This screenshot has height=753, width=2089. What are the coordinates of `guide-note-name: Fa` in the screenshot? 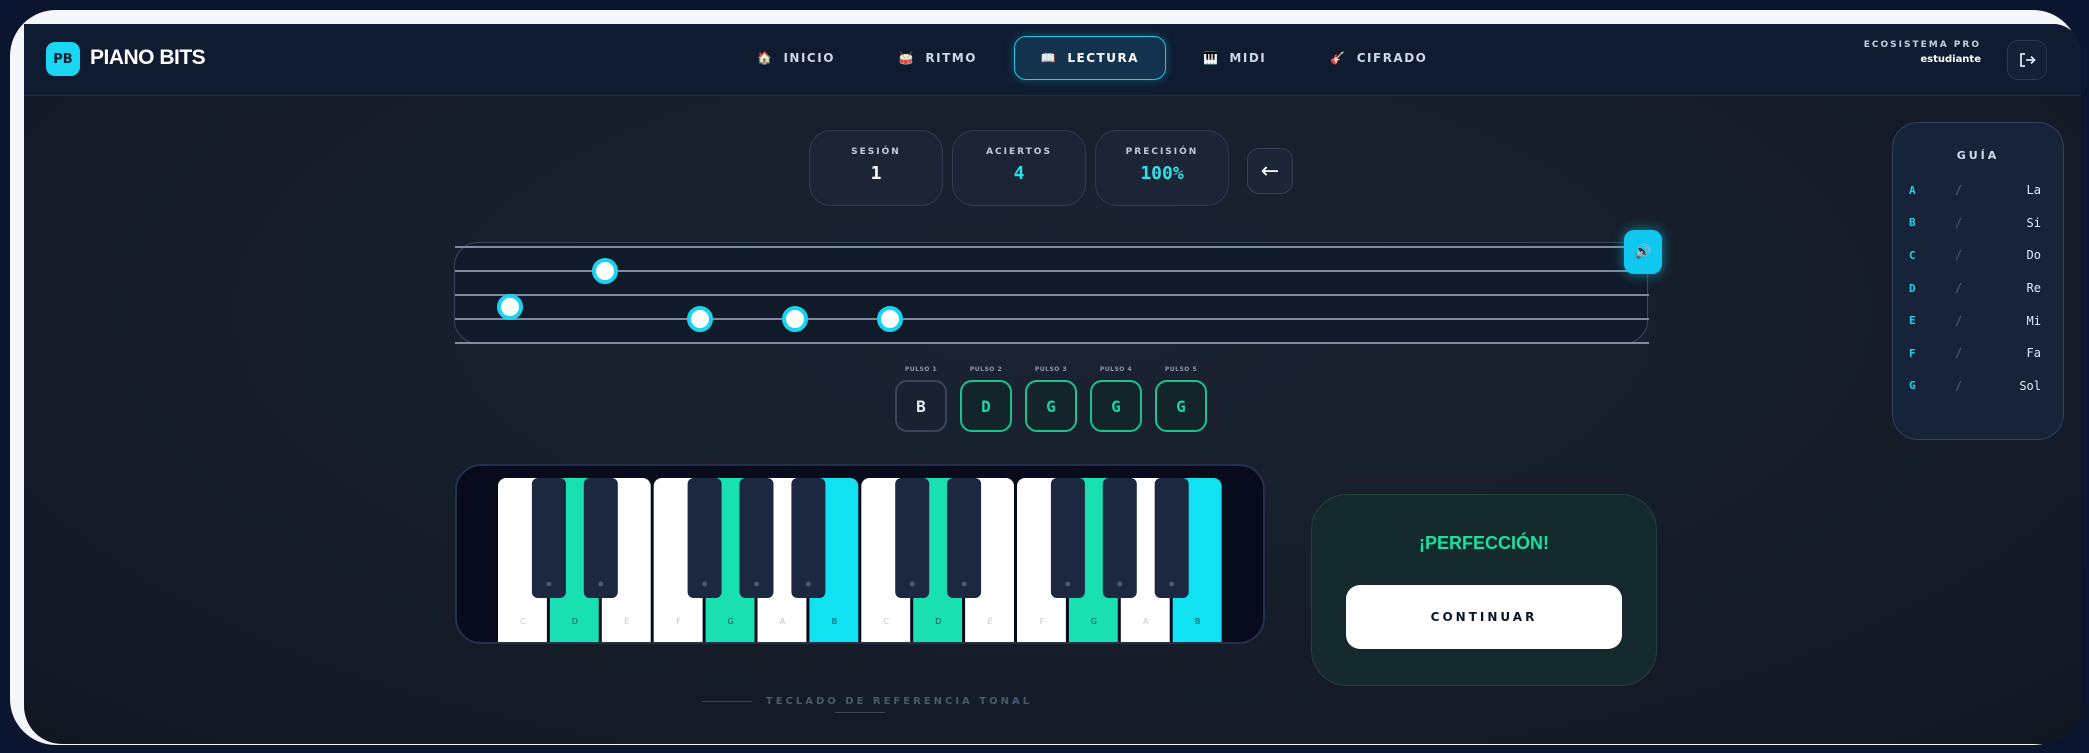 It's located at (2033, 353).